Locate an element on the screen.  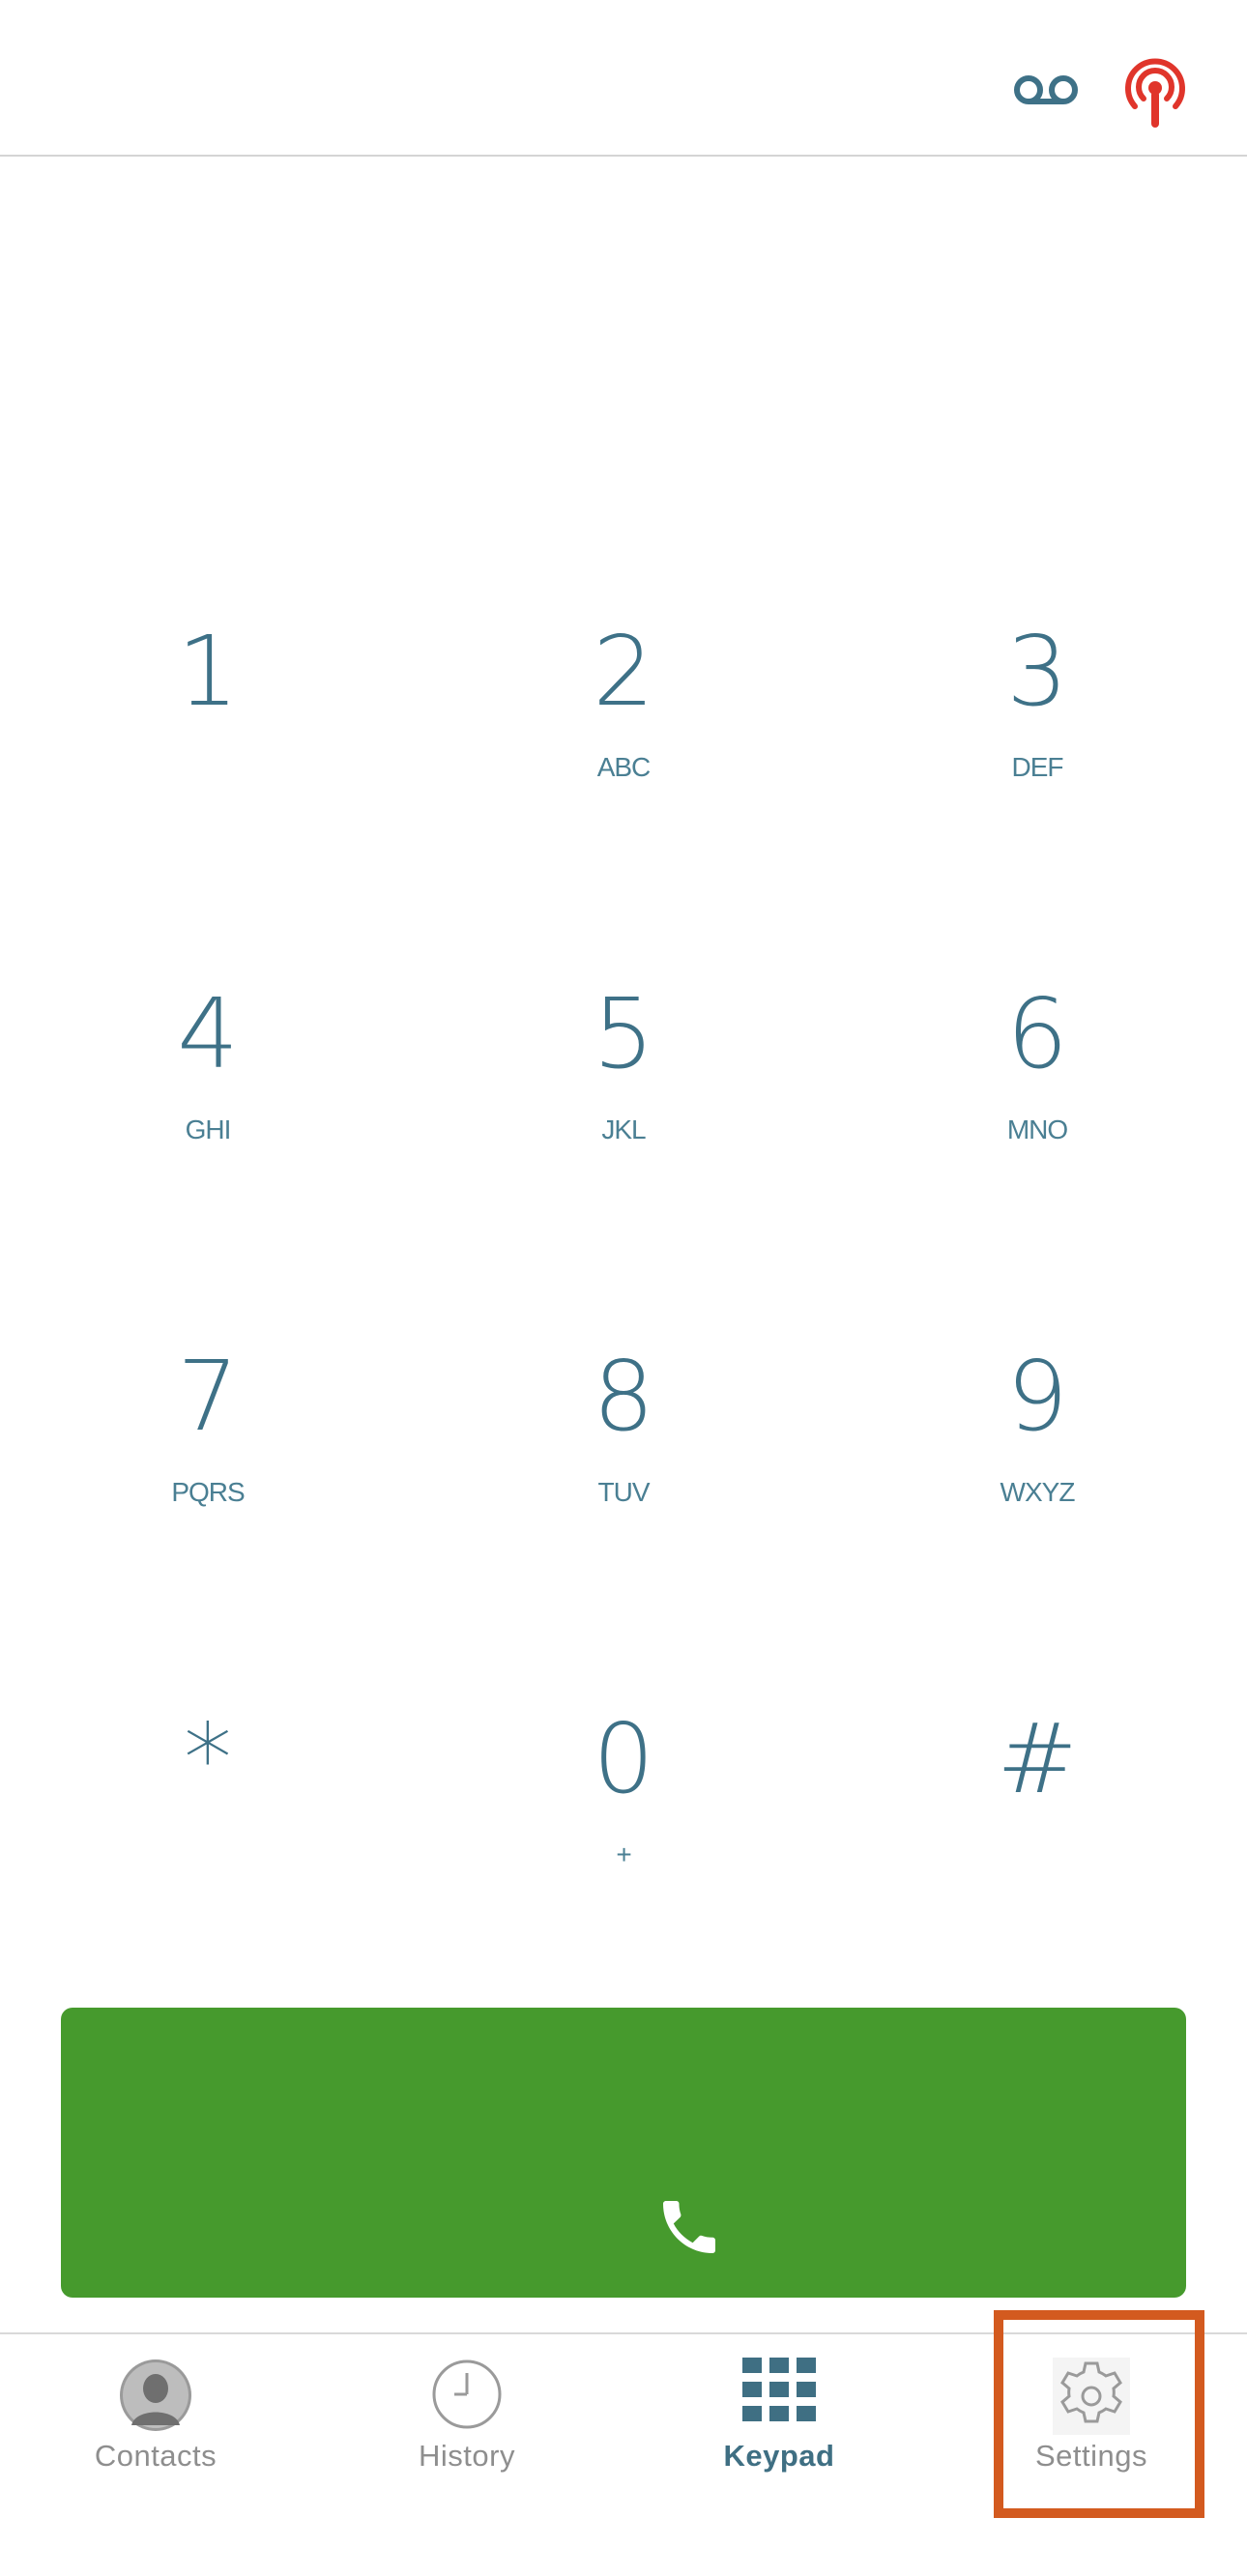
key-letters: WXYZ is located at coordinates (1038, 1492).